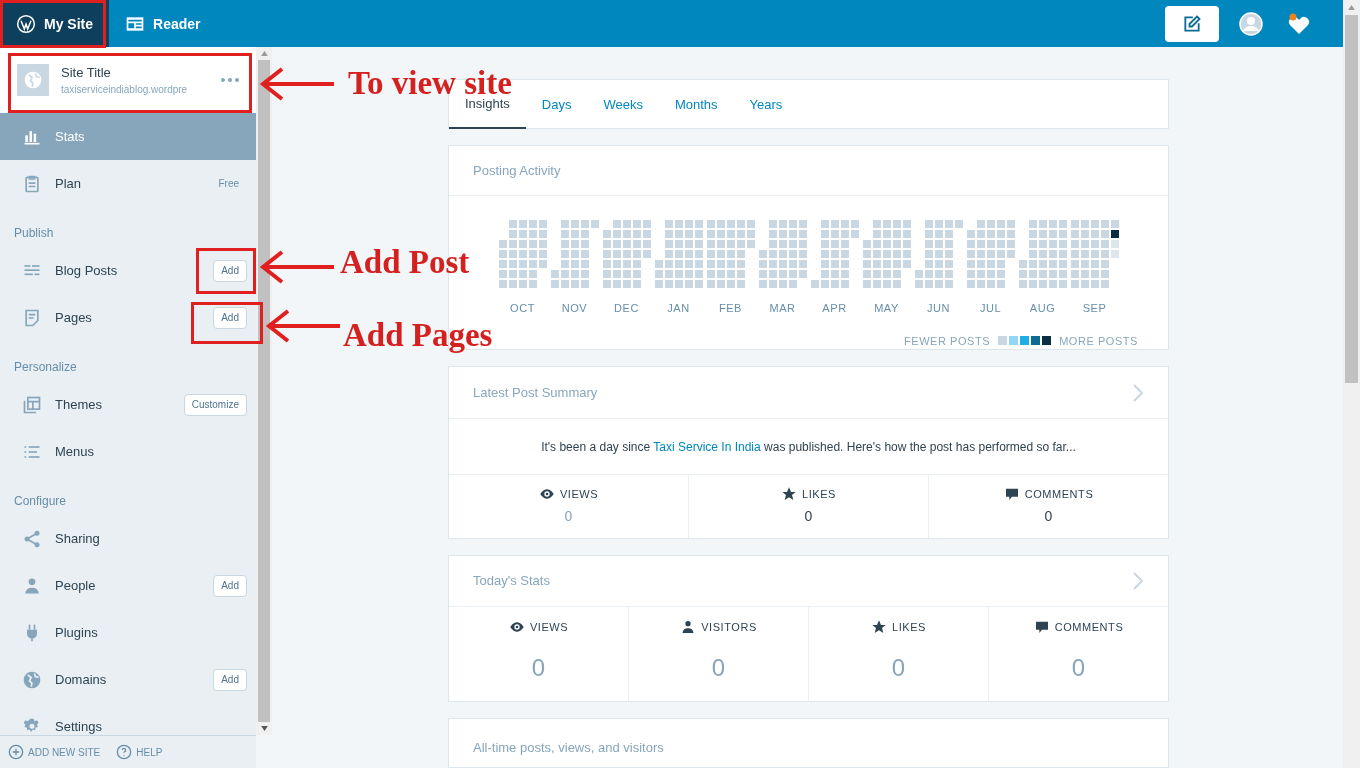 This screenshot has height=768, width=1360. Describe the element at coordinates (40, 501) in the screenshot. I see `section-heading: Configure` at that location.